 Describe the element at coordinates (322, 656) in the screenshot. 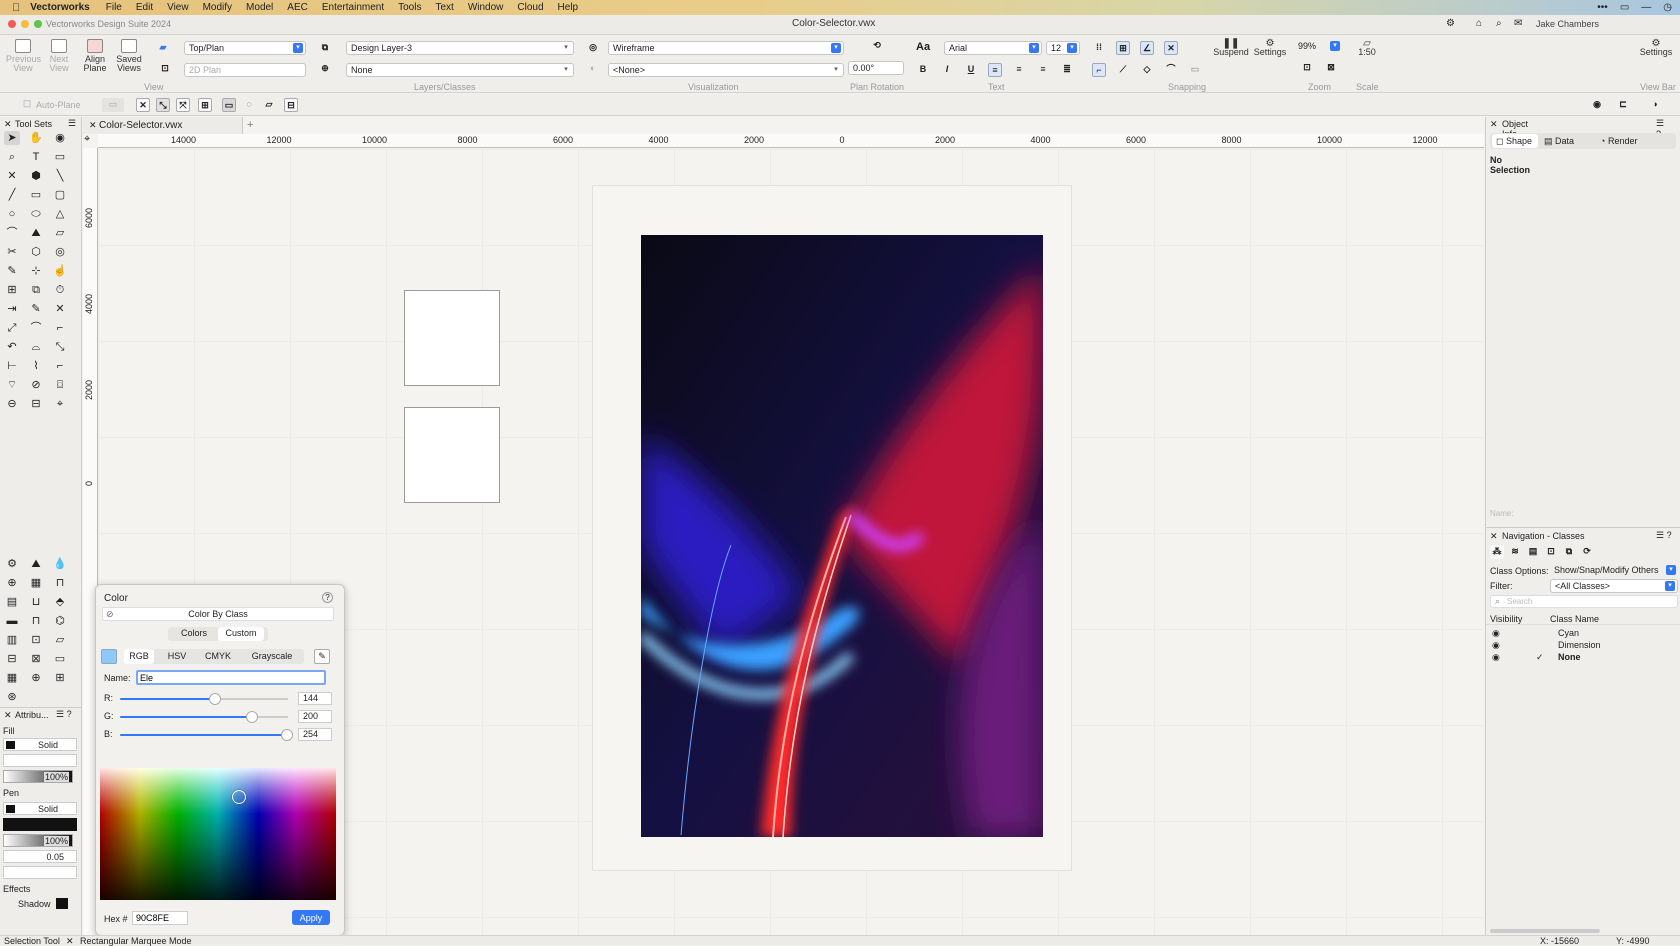

I see `eyedropper-icon: ✎` at that location.